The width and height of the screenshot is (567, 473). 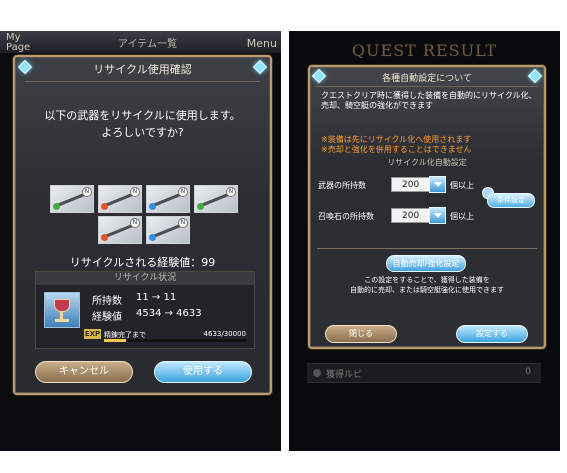 What do you see at coordinates (175, 340) in the screenshot?
I see `refine-progress-bar` at bounding box center [175, 340].